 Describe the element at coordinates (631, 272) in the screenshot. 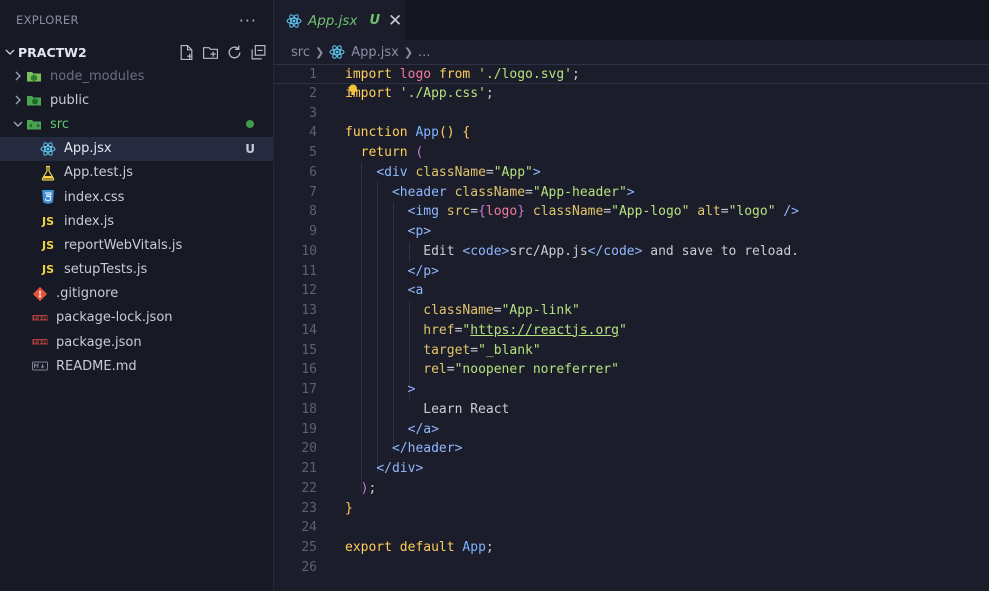

I see `code-line: 11 </p>` at that location.